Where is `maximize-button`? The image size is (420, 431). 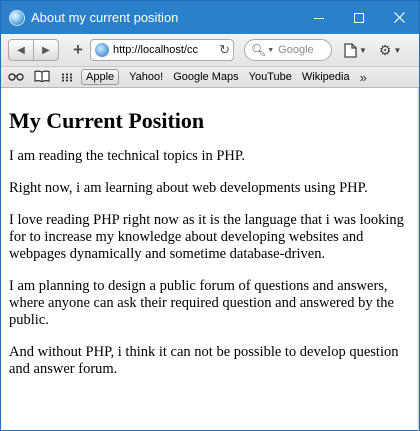 maximize-button is located at coordinates (359, 17).